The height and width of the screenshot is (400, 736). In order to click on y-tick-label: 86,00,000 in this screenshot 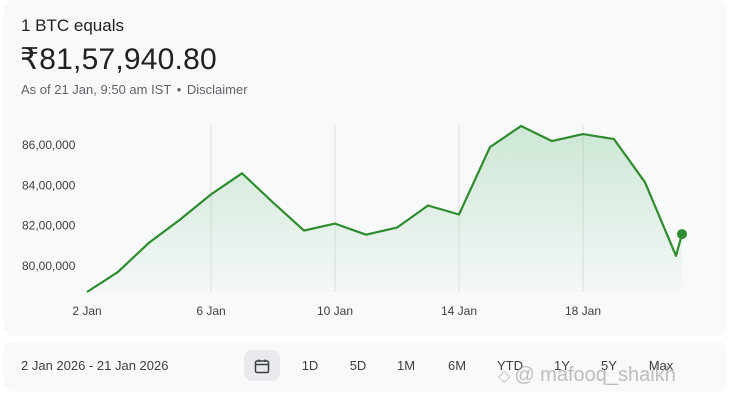, I will do `click(49, 145)`.